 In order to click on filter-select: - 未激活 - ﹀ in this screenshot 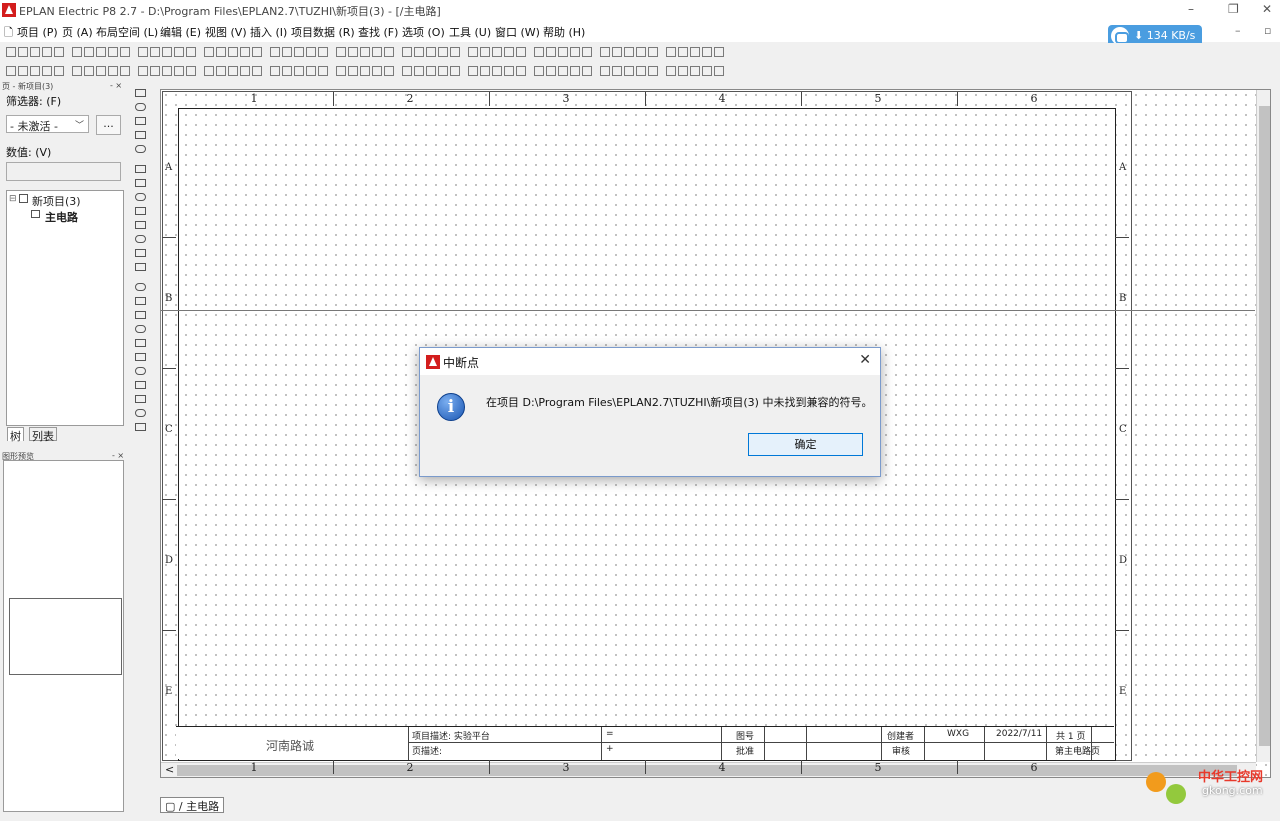, I will do `click(47, 124)`.